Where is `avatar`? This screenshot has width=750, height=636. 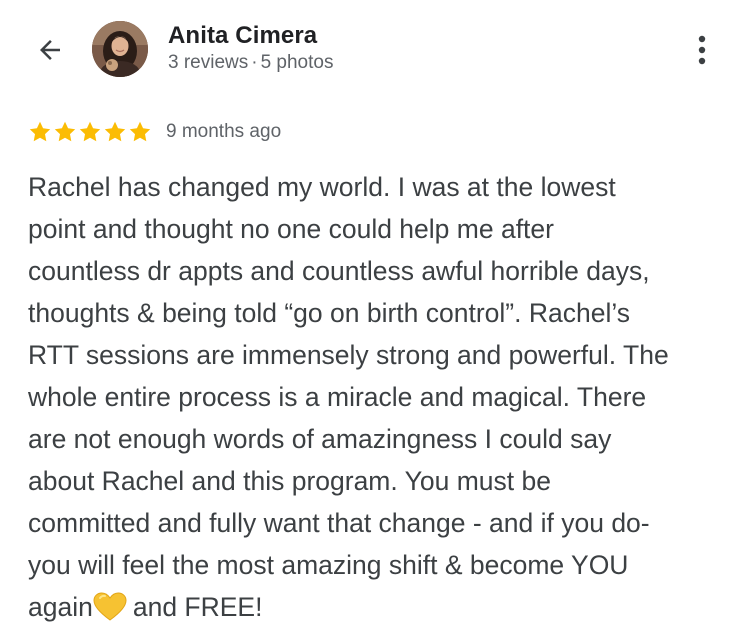
avatar is located at coordinates (120, 49).